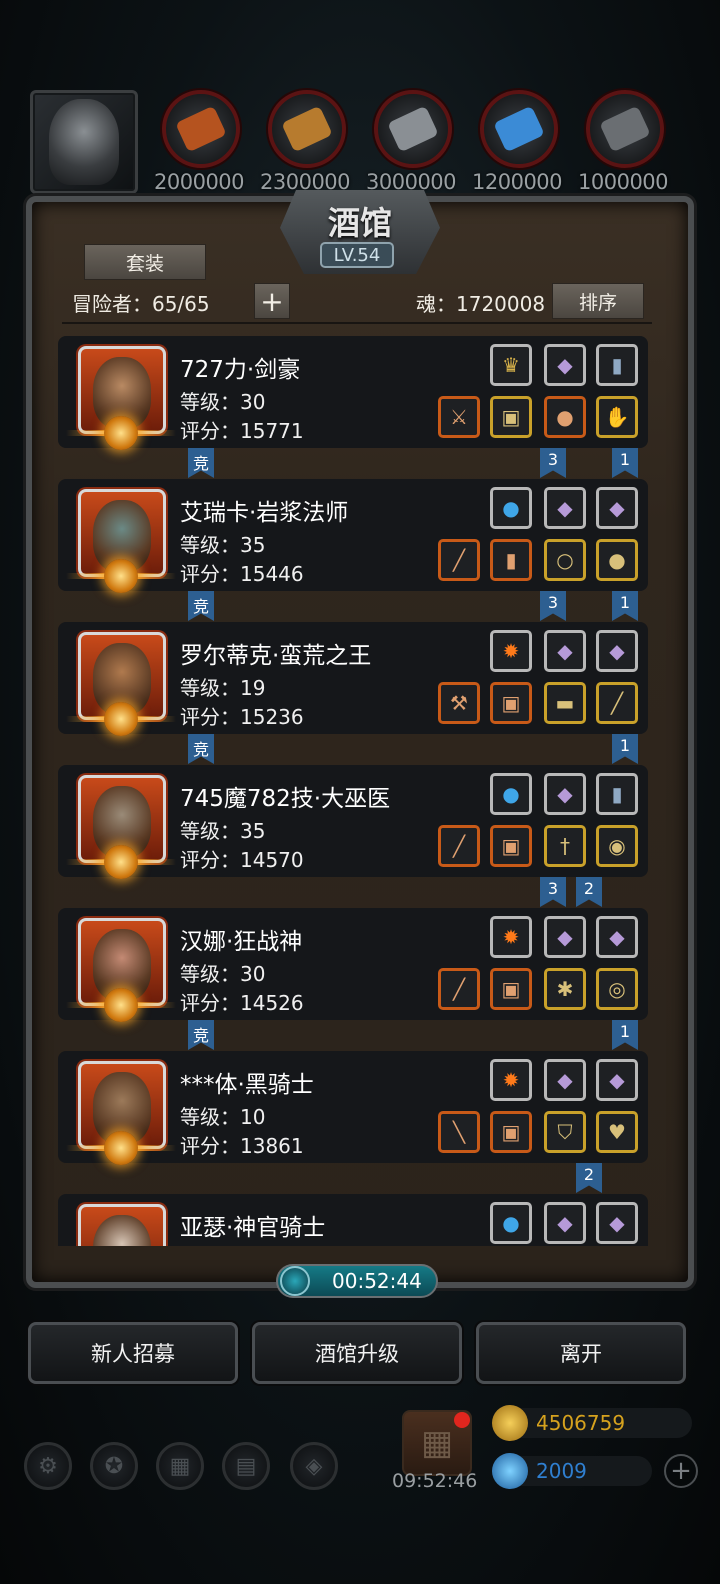 Image resolution: width=720 pixels, height=1584 pixels. Describe the element at coordinates (201, 129) in the screenshot. I see `ore-resource-slot` at that location.